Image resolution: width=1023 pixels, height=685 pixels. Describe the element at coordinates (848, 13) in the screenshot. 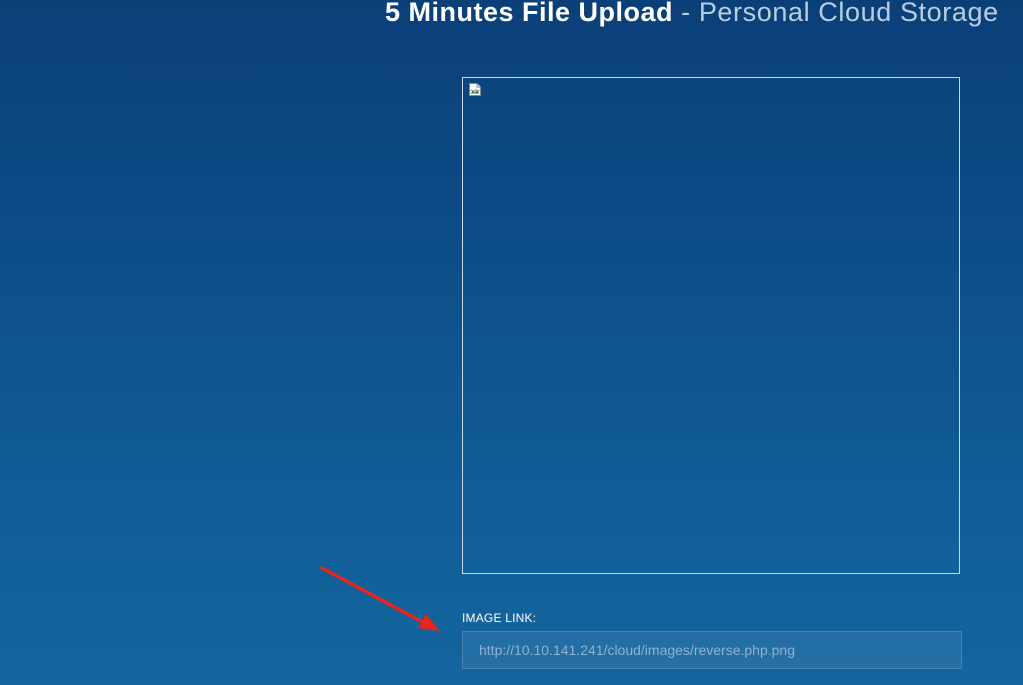

I see `page-subtitle: Personal Cloud Storage` at that location.